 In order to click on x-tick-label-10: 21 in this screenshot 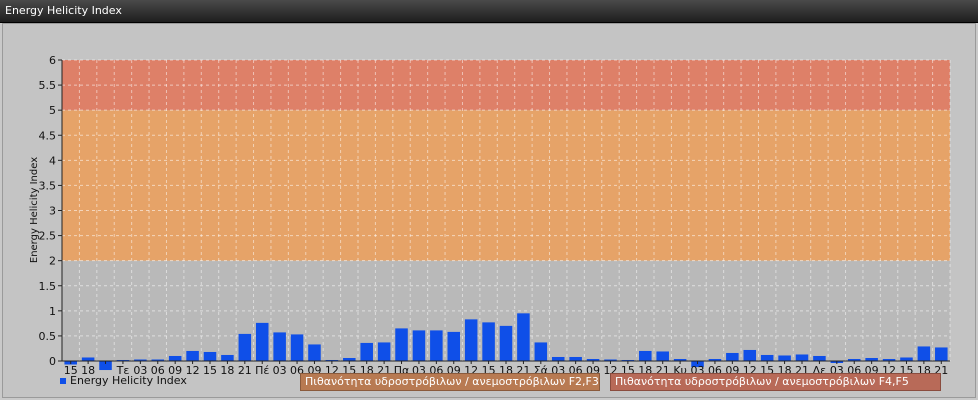, I will do `click(245, 370)`.